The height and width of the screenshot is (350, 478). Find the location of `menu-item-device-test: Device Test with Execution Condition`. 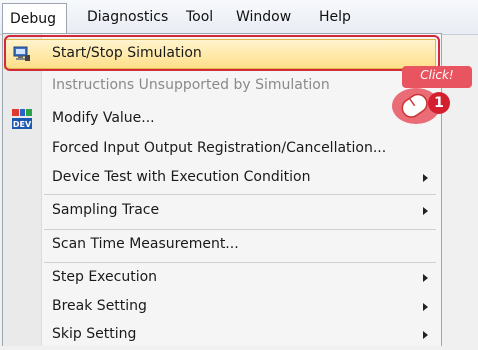

menu-item-device-test: Device Test with Execution Condition is located at coordinates (221, 178).